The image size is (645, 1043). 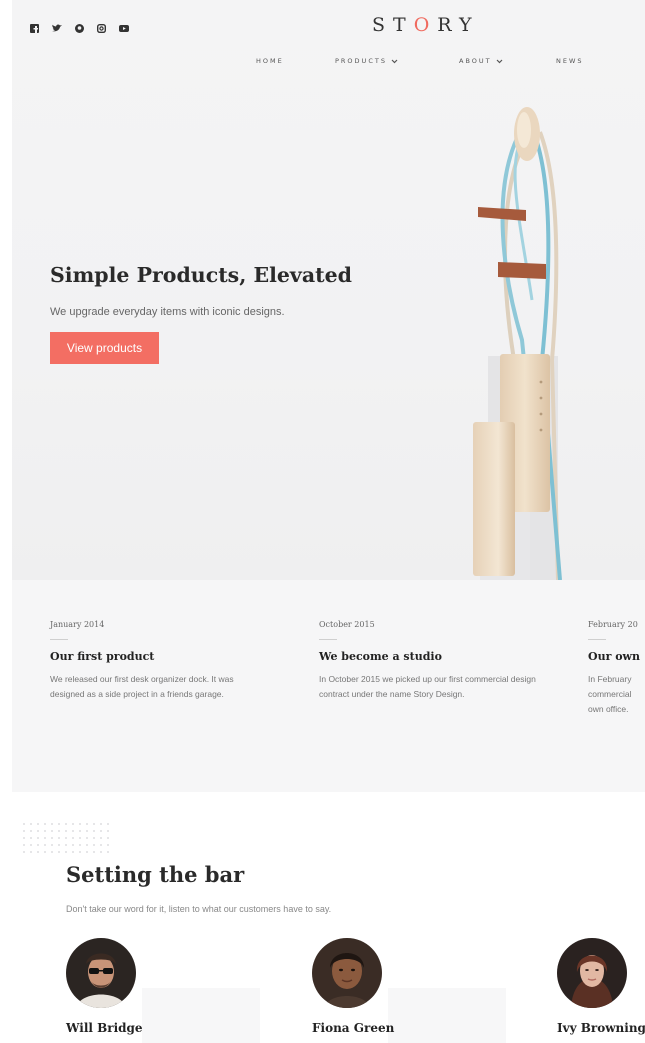 What do you see at coordinates (102, 656) in the screenshot?
I see `timeline-title: Our first product` at bounding box center [102, 656].